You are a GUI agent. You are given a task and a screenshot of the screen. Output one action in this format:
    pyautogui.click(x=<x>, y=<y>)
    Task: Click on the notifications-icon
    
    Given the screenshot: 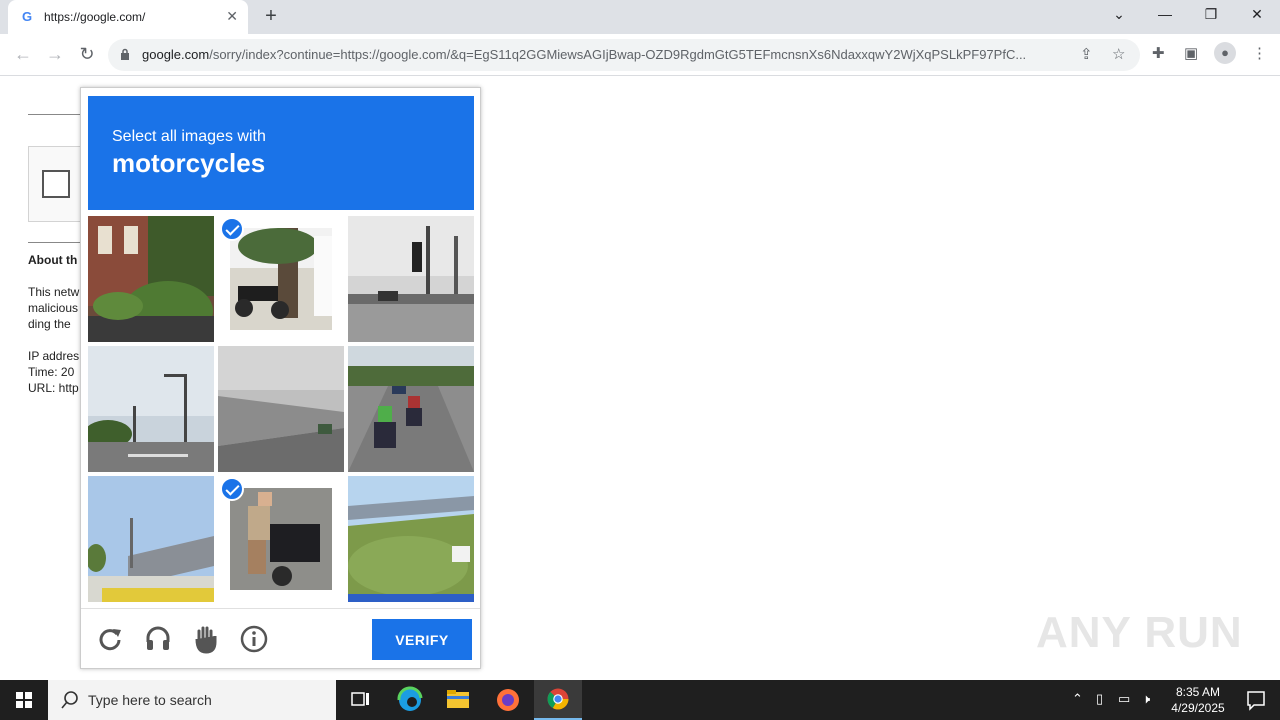 What is the action you would take?
    pyautogui.click(x=1256, y=700)
    